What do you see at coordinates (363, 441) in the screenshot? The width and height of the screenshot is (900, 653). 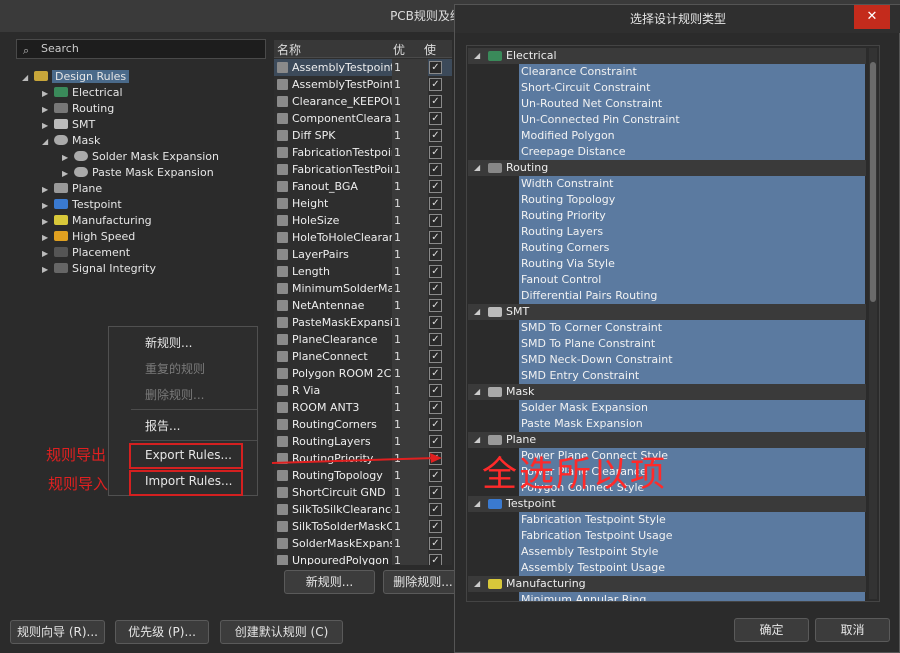 I see `table-row: RoutingLayers 1 ✓` at bounding box center [363, 441].